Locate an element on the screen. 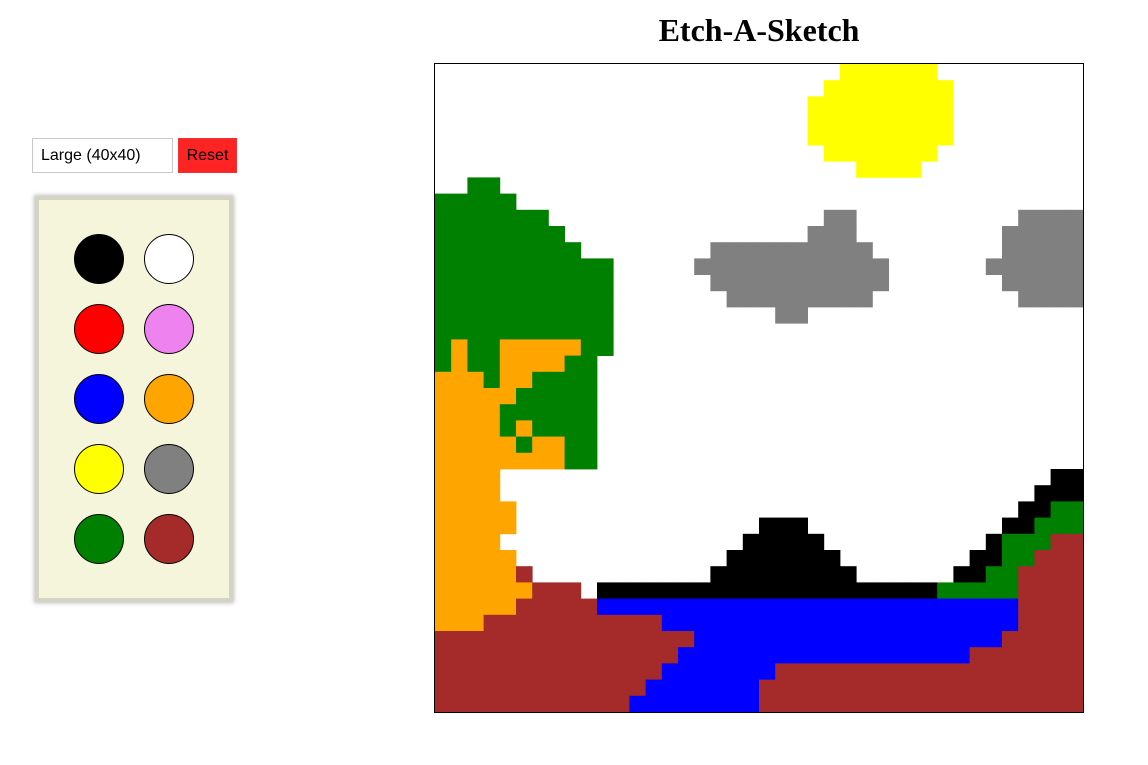 The height and width of the screenshot is (765, 1148). swatch-red is located at coordinates (99, 329).